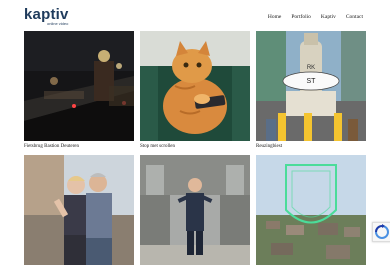 This screenshot has width=390, height=265. I want to click on nav-portfolio: Portfolio, so click(301, 17).